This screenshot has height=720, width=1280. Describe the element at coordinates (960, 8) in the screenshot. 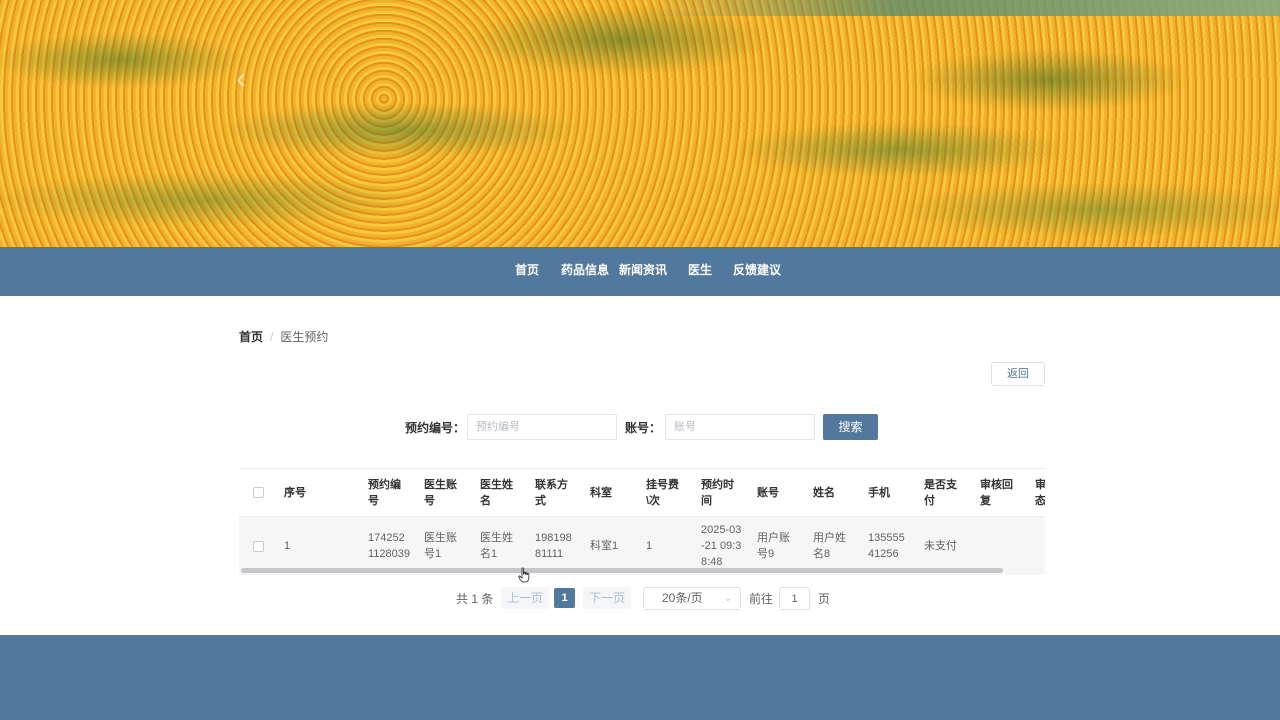

I see `banner-sky` at that location.